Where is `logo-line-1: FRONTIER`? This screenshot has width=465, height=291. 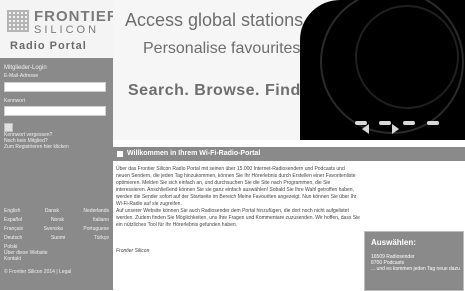 logo-line-1: FRONTIER is located at coordinates (76, 16).